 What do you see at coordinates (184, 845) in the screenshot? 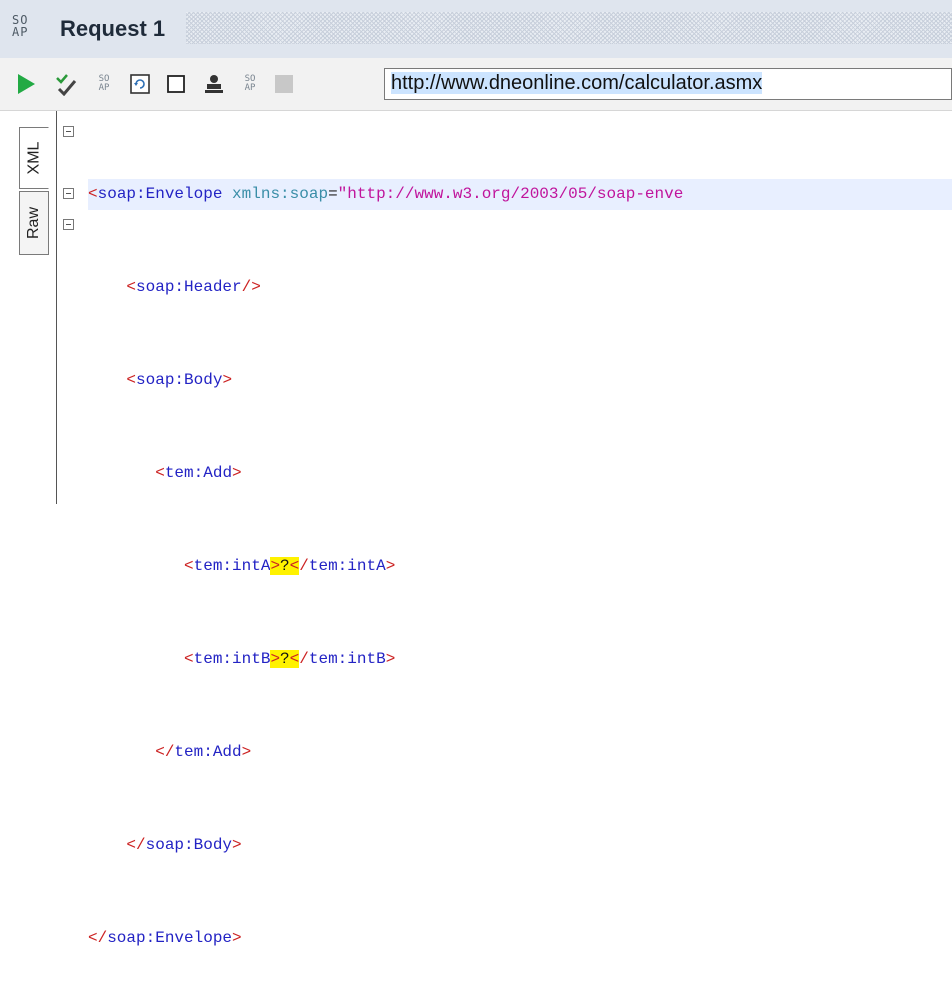
I see `code-line: </soap:Body>` at bounding box center [184, 845].